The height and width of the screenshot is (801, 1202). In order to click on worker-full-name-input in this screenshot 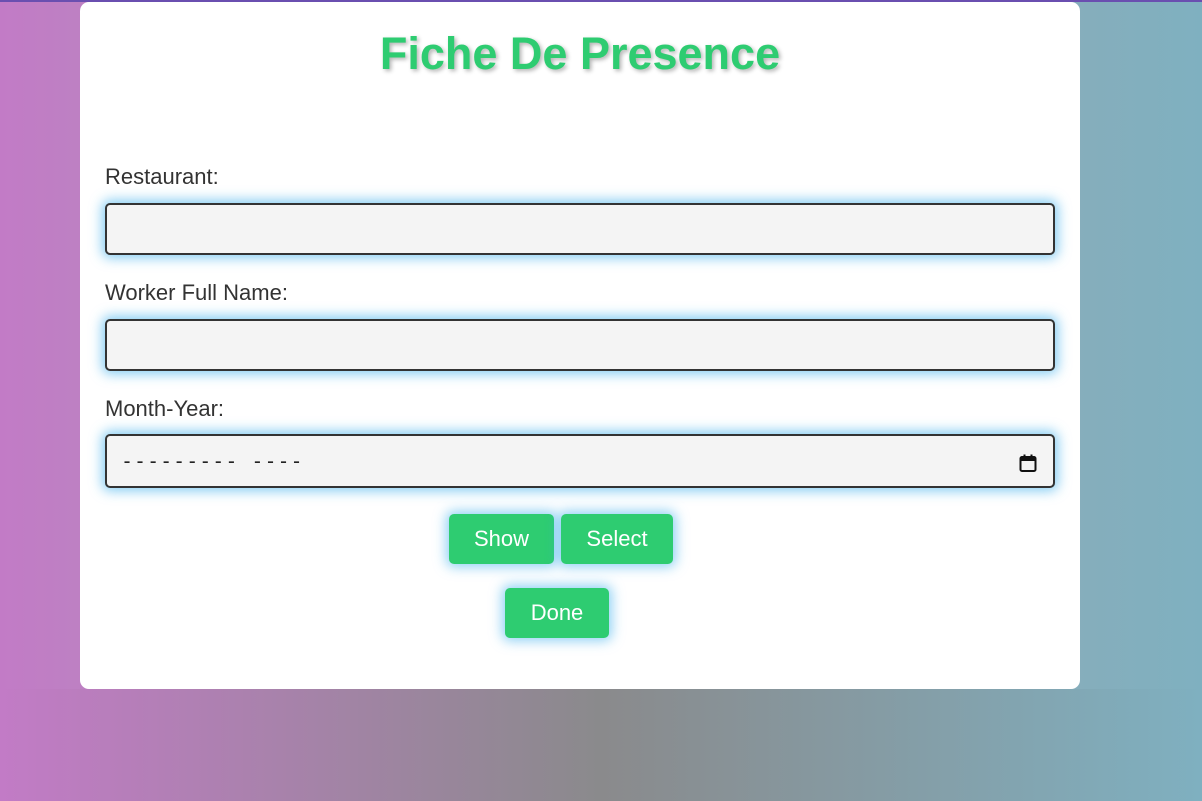, I will do `click(580, 345)`.